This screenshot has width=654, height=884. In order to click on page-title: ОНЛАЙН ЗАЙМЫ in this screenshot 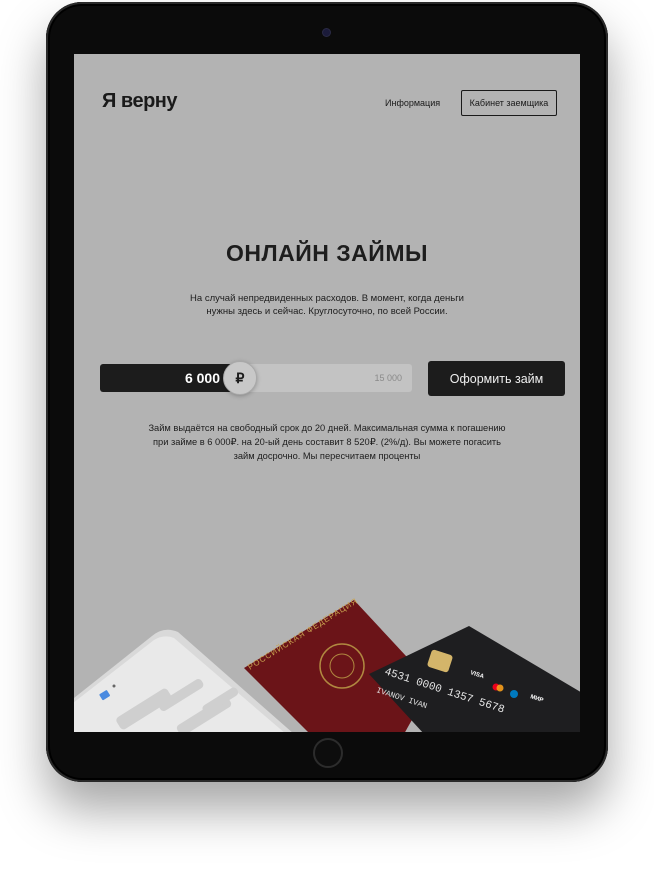, I will do `click(326, 253)`.